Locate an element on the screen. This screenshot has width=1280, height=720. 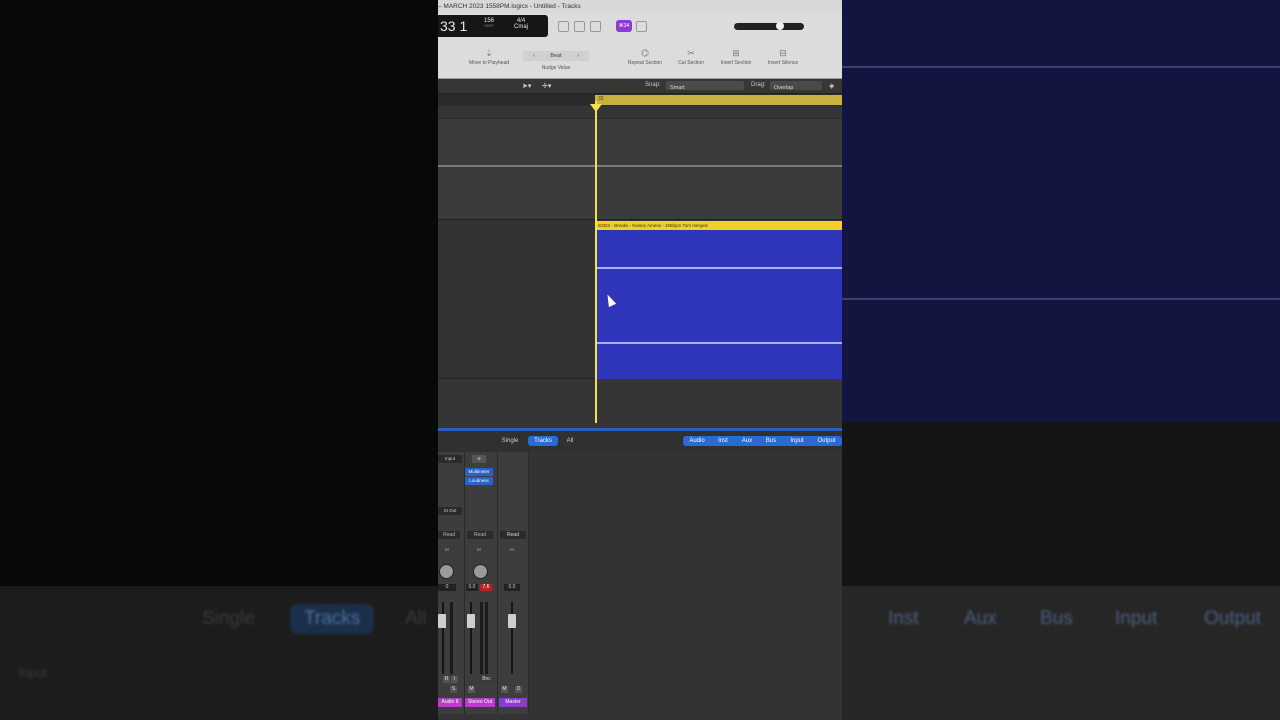
mixer-view-tracks: Tracks is located at coordinates (543, 441).